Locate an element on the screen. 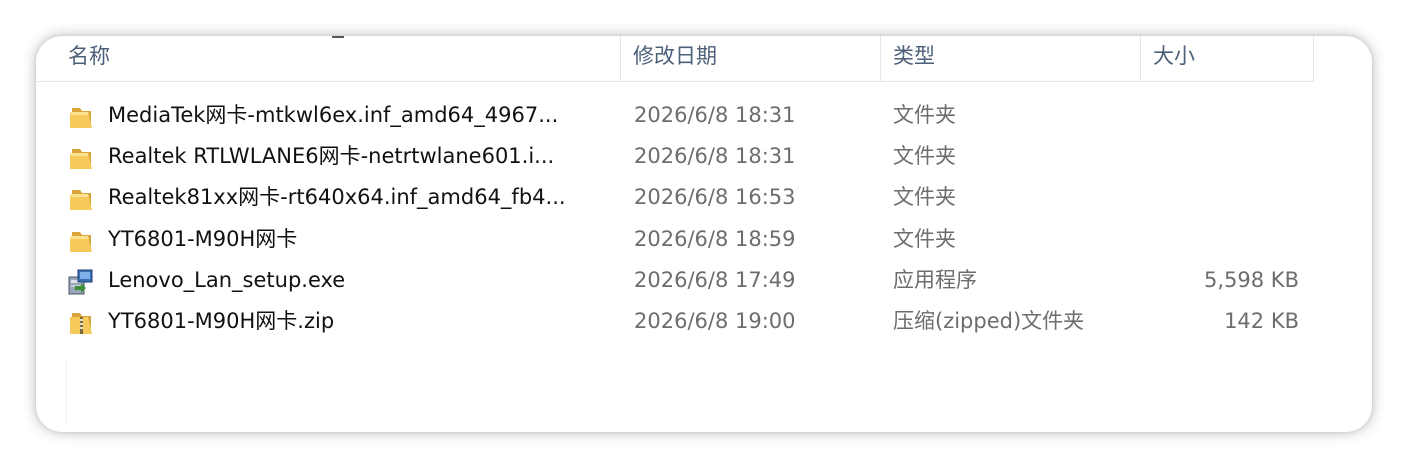 The height and width of the screenshot is (468, 1408). file-name: Lenovo_Lan_setup.exe is located at coordinates (227, 280).